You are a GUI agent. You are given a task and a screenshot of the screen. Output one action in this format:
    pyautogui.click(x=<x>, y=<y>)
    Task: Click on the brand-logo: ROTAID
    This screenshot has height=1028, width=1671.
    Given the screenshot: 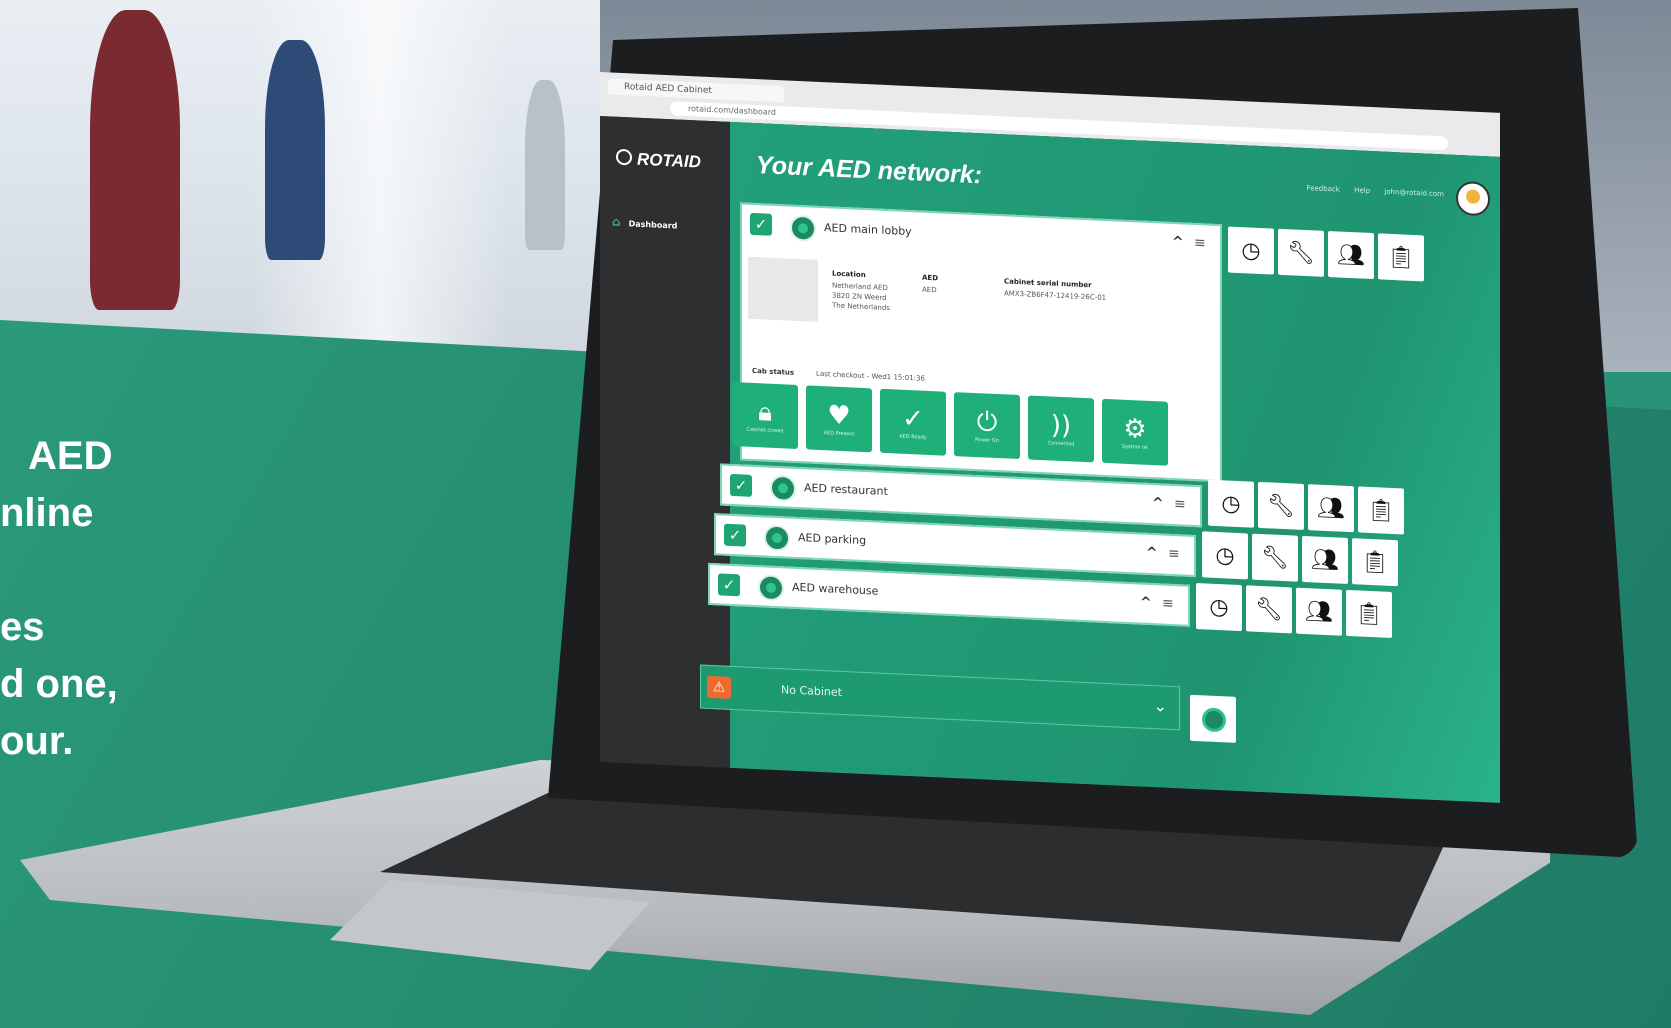 What is the action you would take?
    pyautogui.click(x=658, y=160)
    